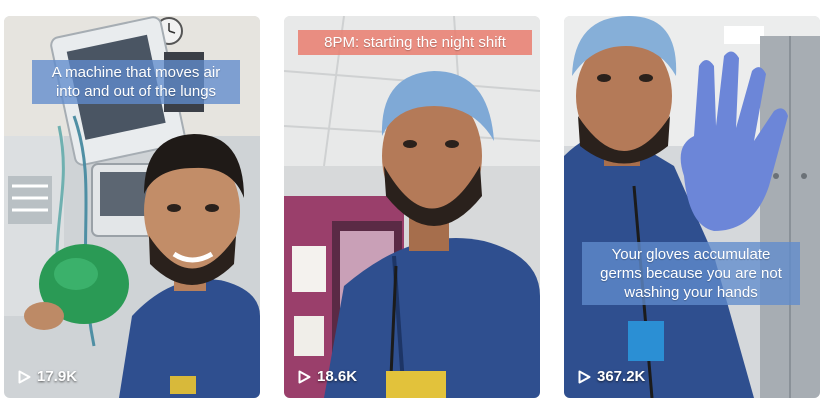 This screenshot has height=413, width=831. I want to click on view-count-row: 367.2K, so click(611, 376).